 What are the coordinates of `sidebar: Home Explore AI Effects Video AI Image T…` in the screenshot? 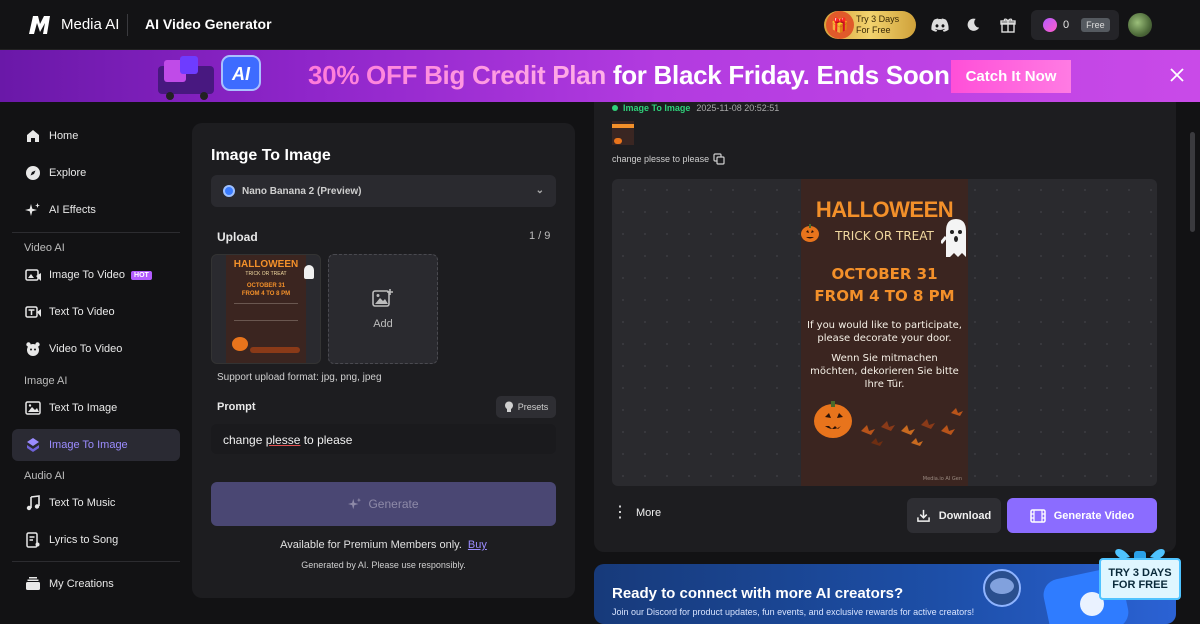 It's located at (96, 359).